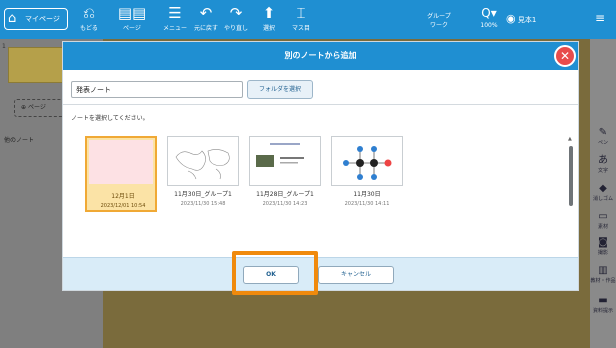  What do you see at coordinates (202, 164) in the screenshot?
I see `world-map-icon` at bounding box center [202, 164].